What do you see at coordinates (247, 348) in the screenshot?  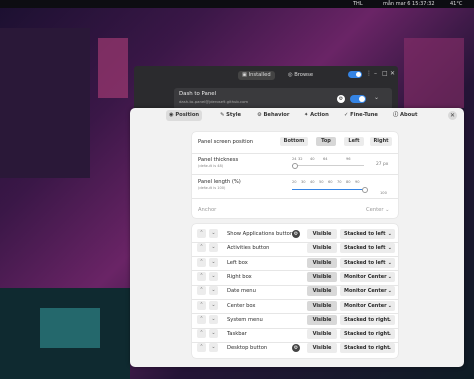 I see `element-name: Desktop button` at bounding box center [247, 348].